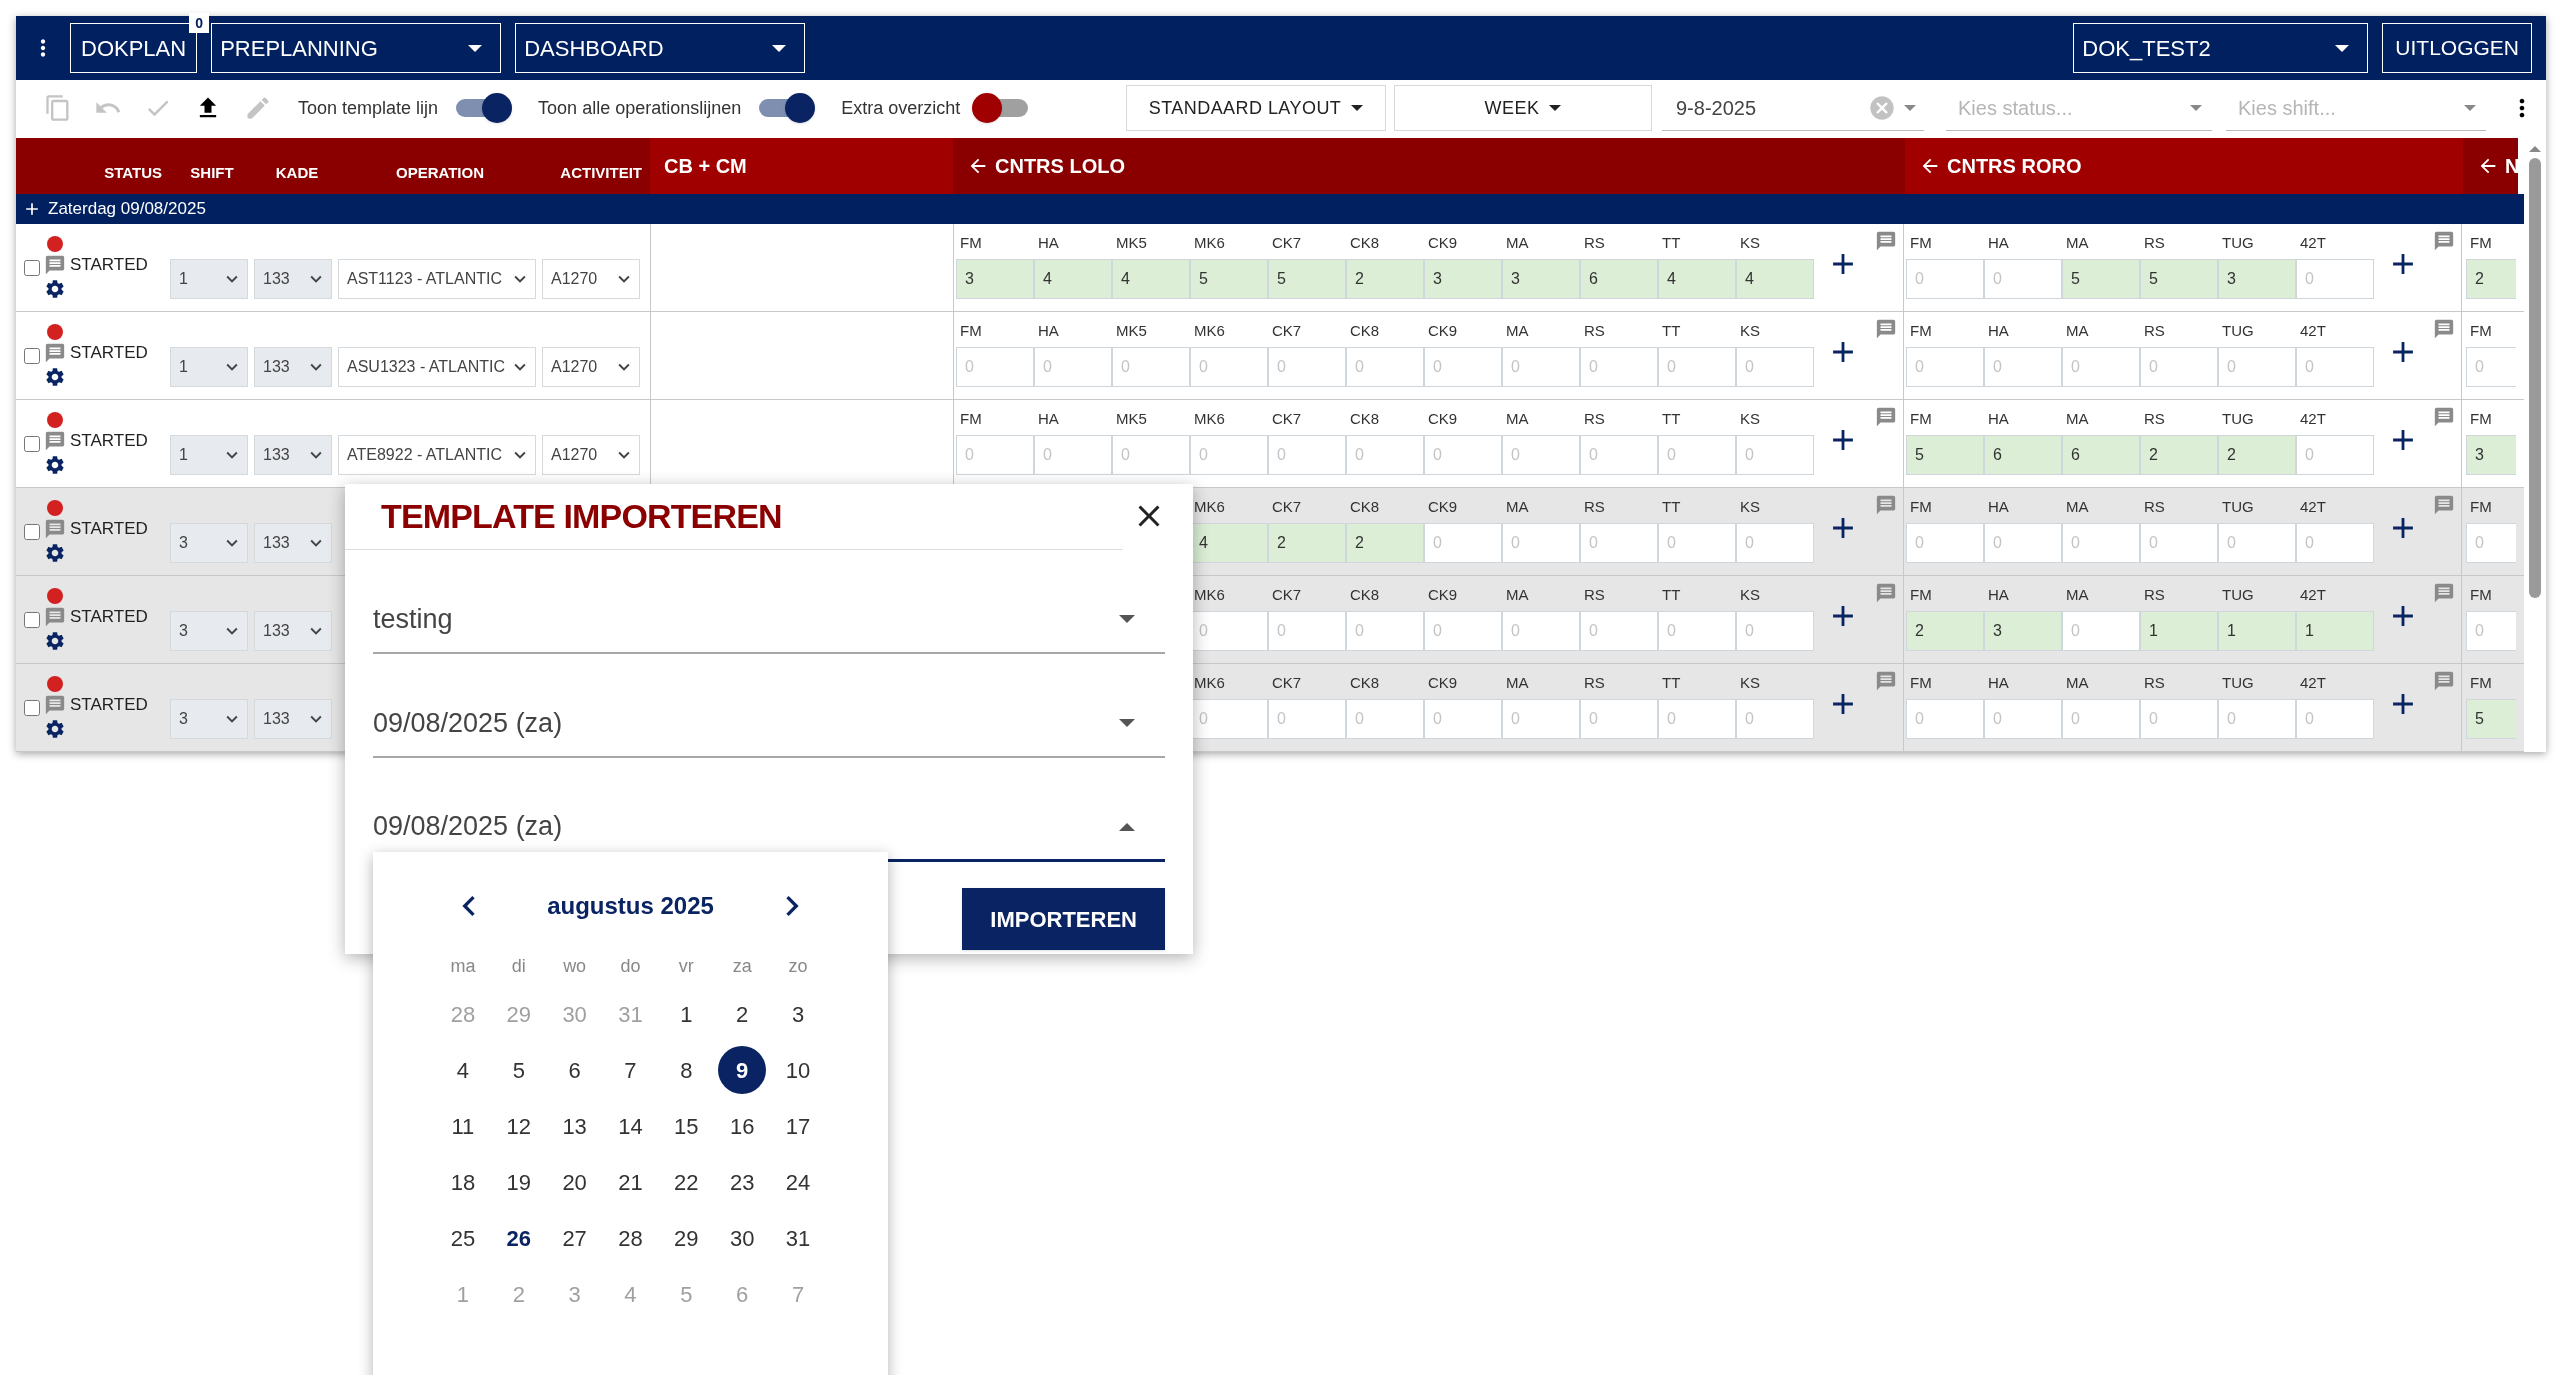 The height and width of the screenshot is (1375, 2560). Describe the element at coordinates (2101, 455) in the screenshot. I see `quantity-field: 6` at that location.